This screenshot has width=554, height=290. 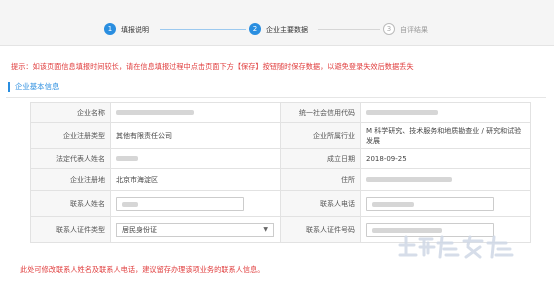 I want to click on id-type-value: 居民身份证, so click(x=139, y=229).